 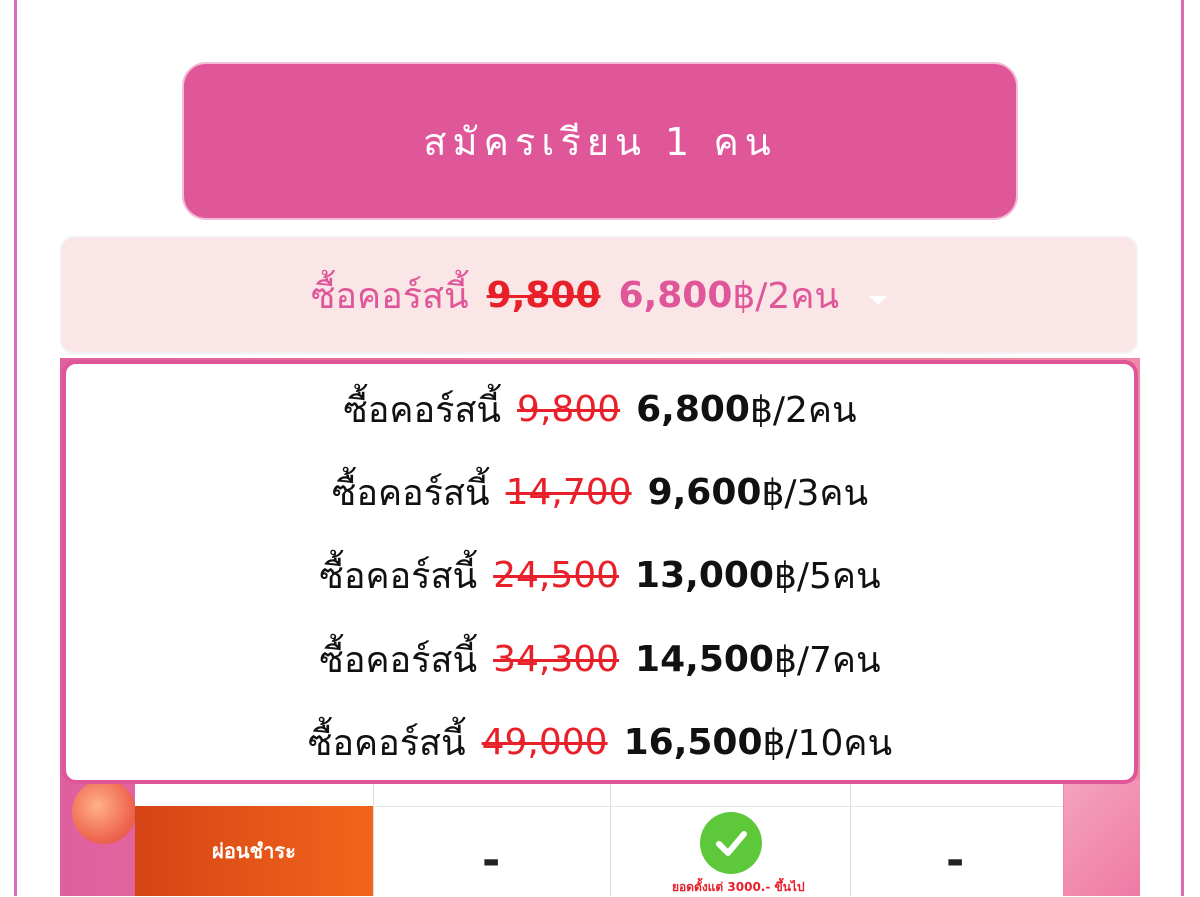 What do you see at coordinates (693, 742) in the screenshot?
I see `option-new-price: 16,500` at bounding box center [693, 742].